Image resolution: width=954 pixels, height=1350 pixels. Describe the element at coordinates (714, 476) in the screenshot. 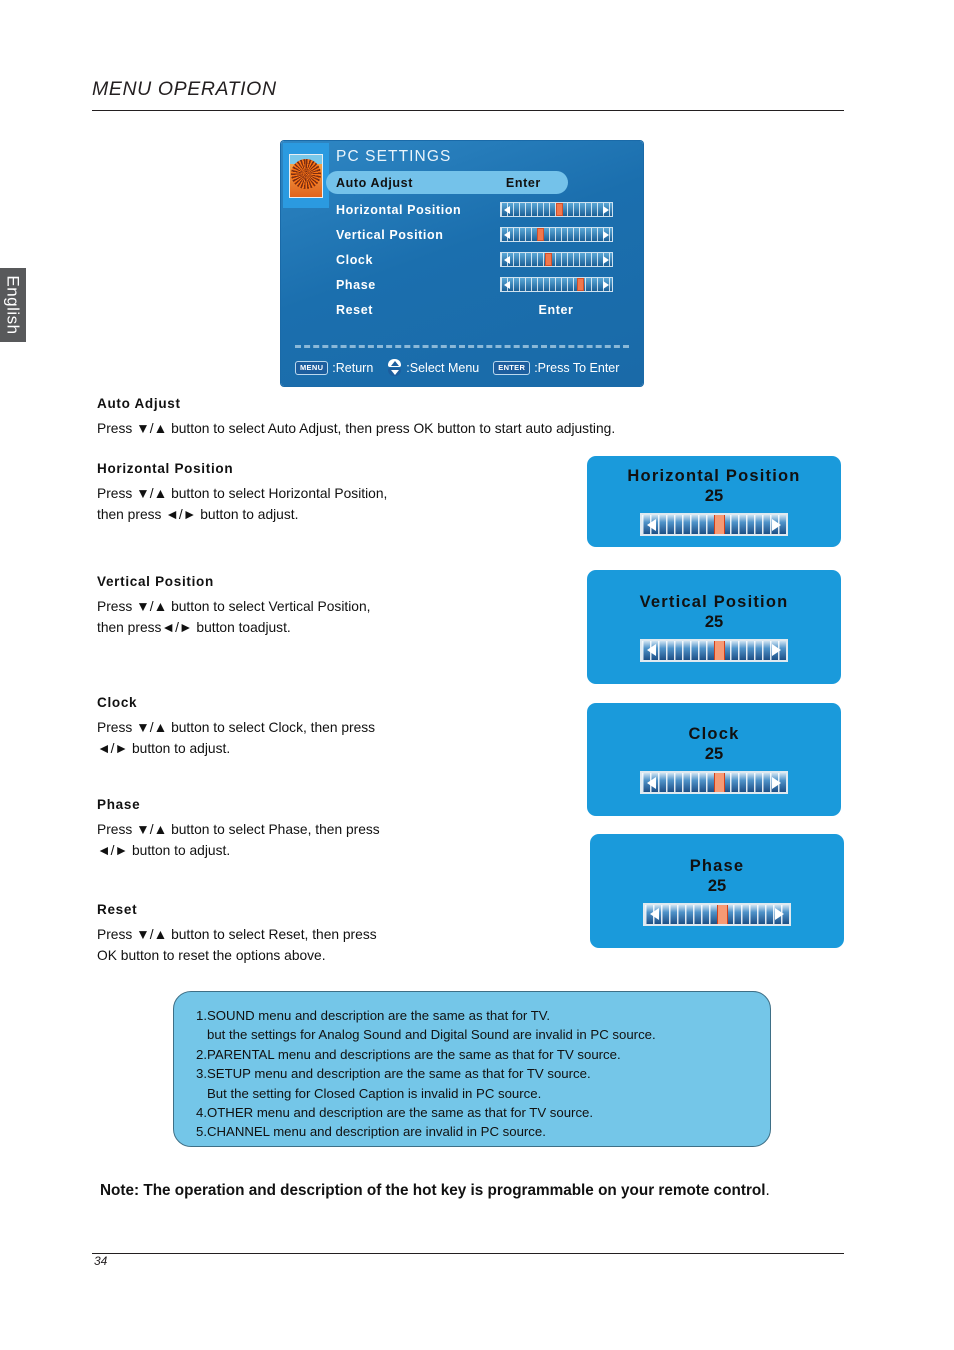

I see `popup-title: Horizontal Position` at that location.